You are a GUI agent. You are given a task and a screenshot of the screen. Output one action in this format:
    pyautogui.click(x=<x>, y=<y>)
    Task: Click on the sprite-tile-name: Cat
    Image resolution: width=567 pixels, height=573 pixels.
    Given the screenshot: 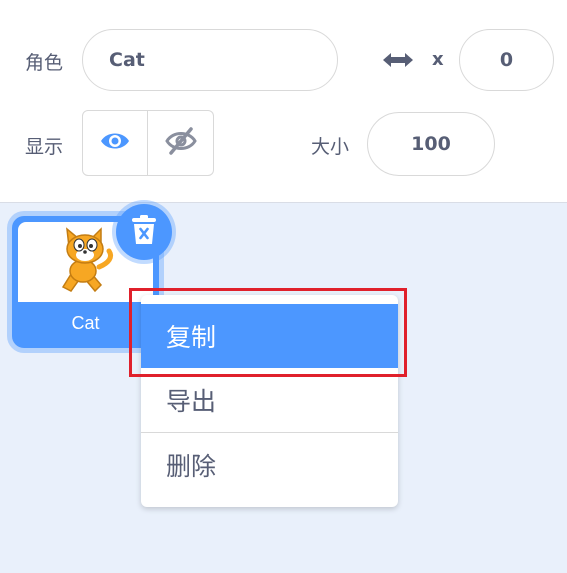 What is the action you would take?
    pyautogui.click(x=85, y=323)
    